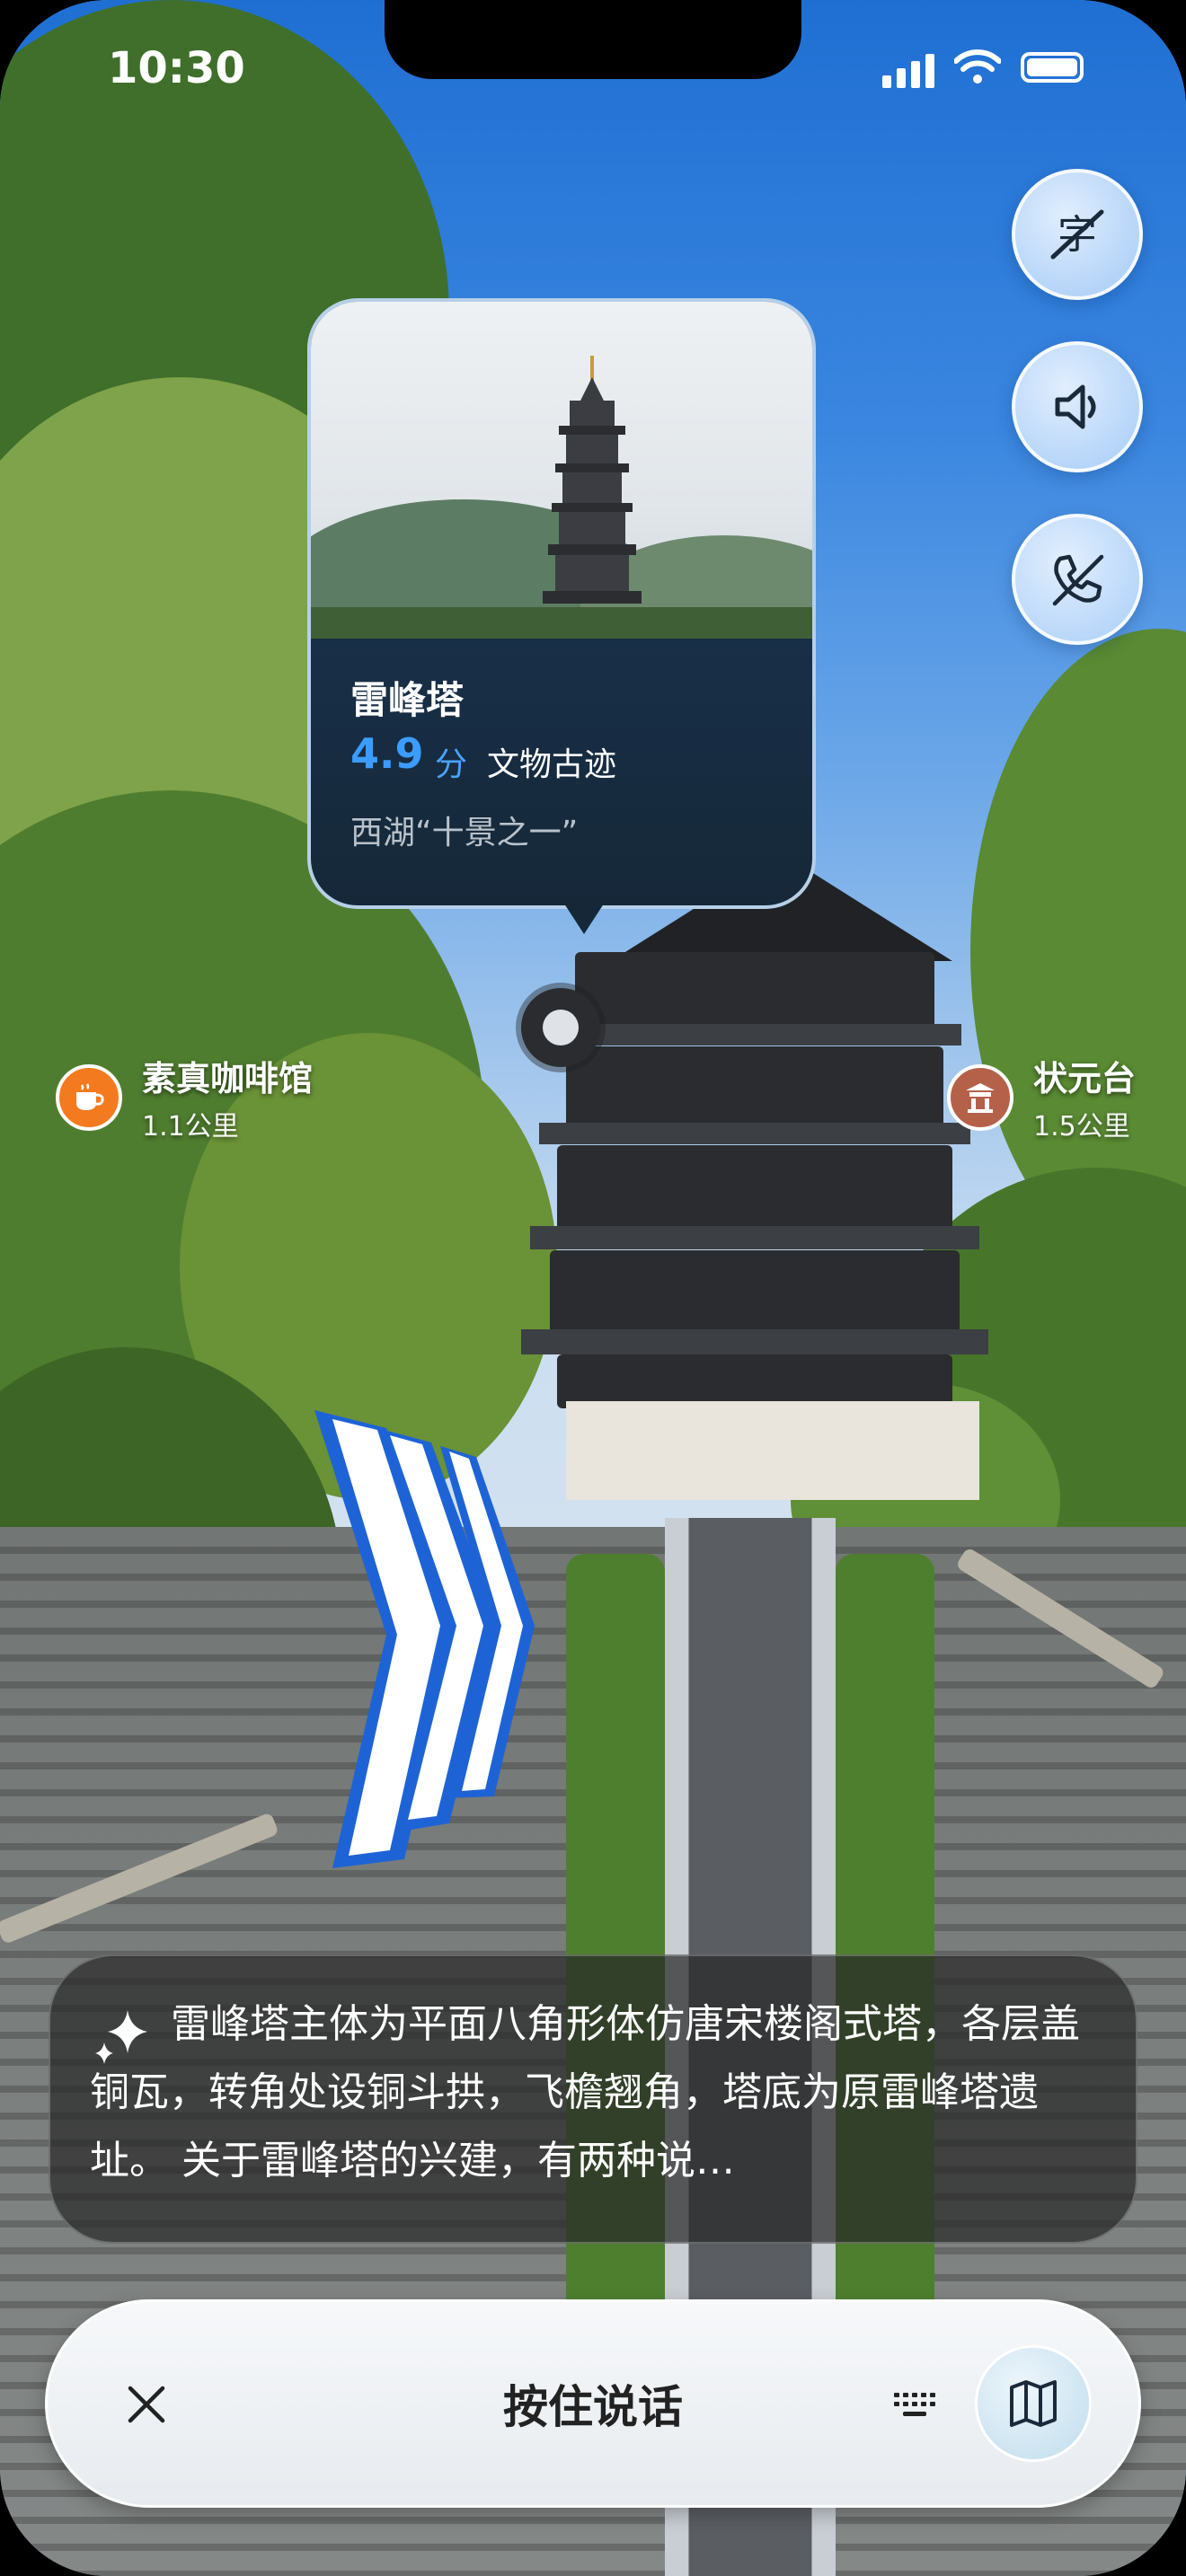 The height and width of the screenshot is (2576, 1186). What do you see at coordinates (560, 1027) in the screenshot?
I see `poi-anchor-marker` at bounding box center [560, 1027].